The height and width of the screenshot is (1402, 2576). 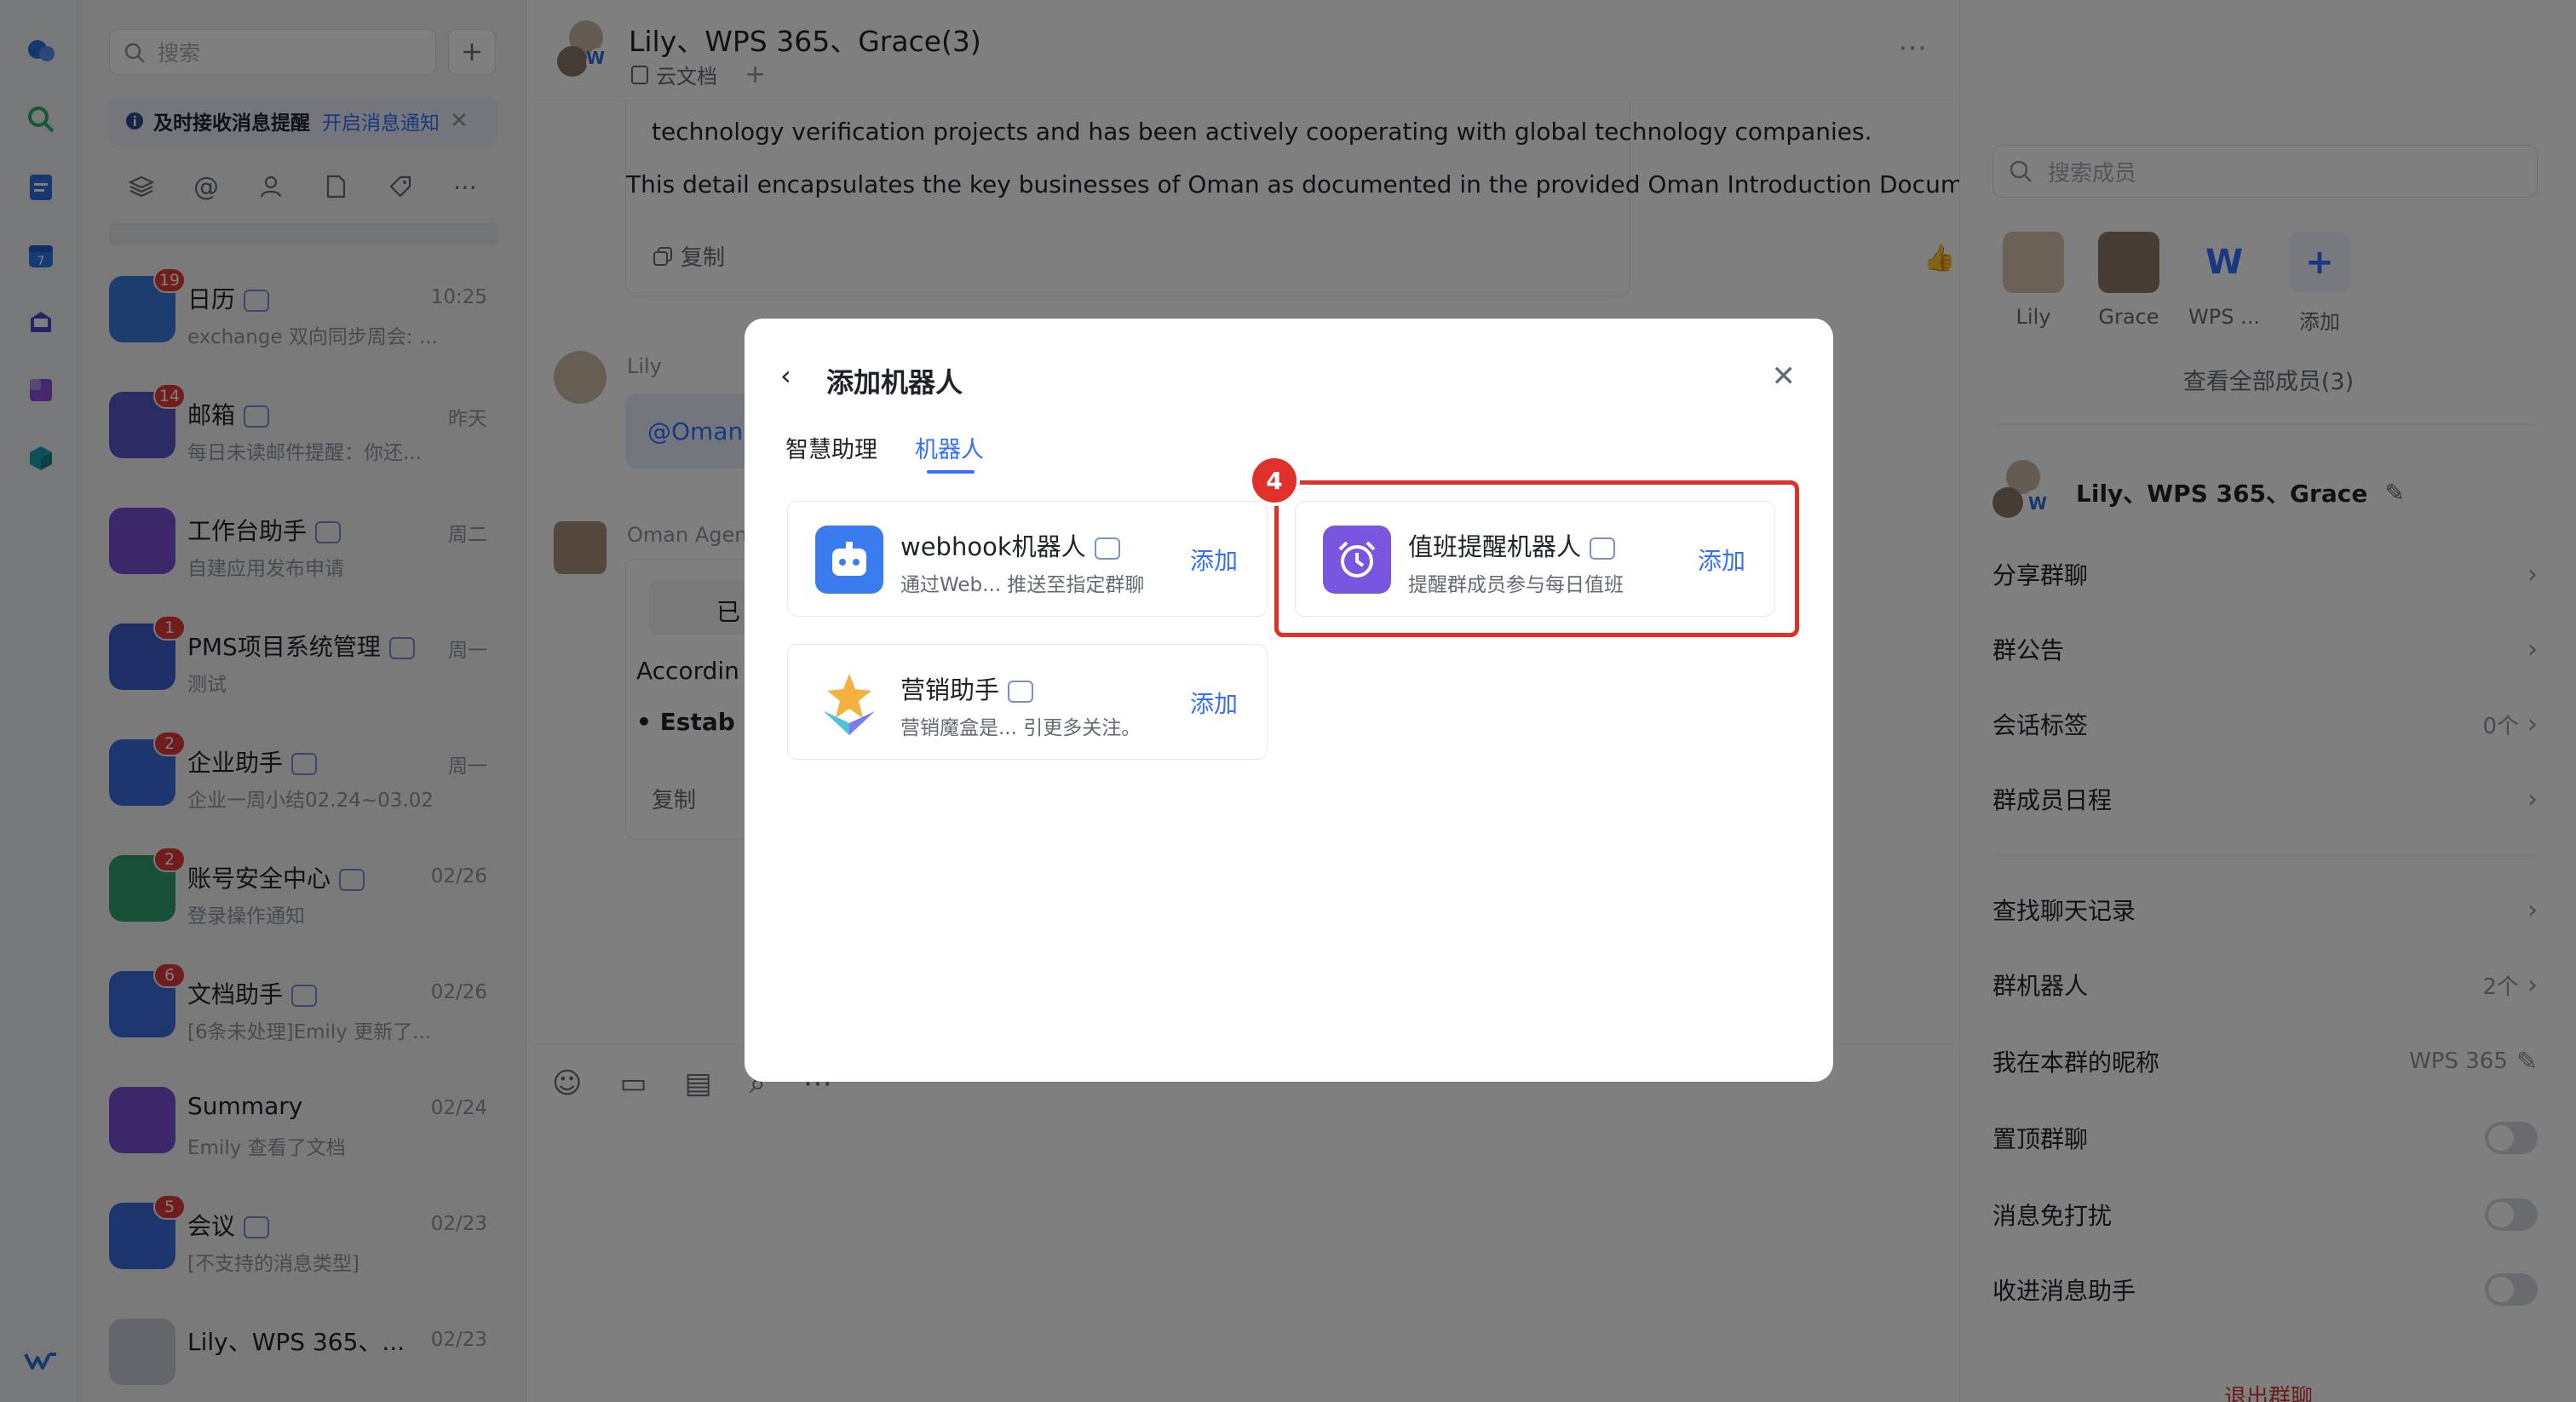 I want to click on tab-robots: 机器人, so click(x=949, y=447).